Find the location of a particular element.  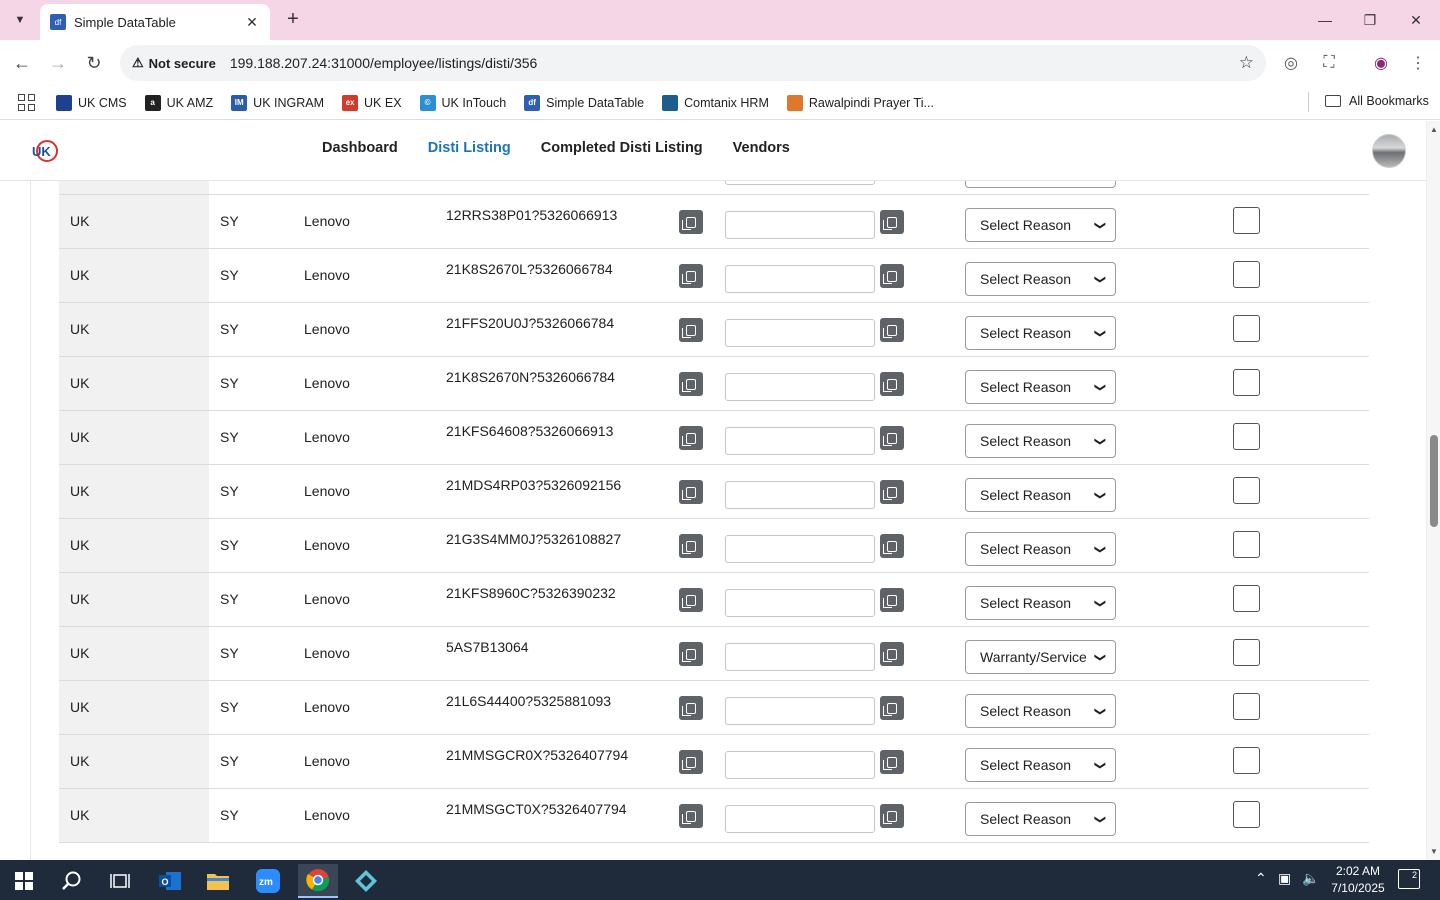

translate-globe-icon: ◎ is located at coordinates (1291, 63).